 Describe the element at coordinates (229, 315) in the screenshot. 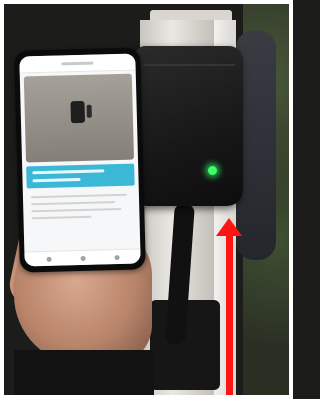

I see `red-arrow-shaft` at that location.